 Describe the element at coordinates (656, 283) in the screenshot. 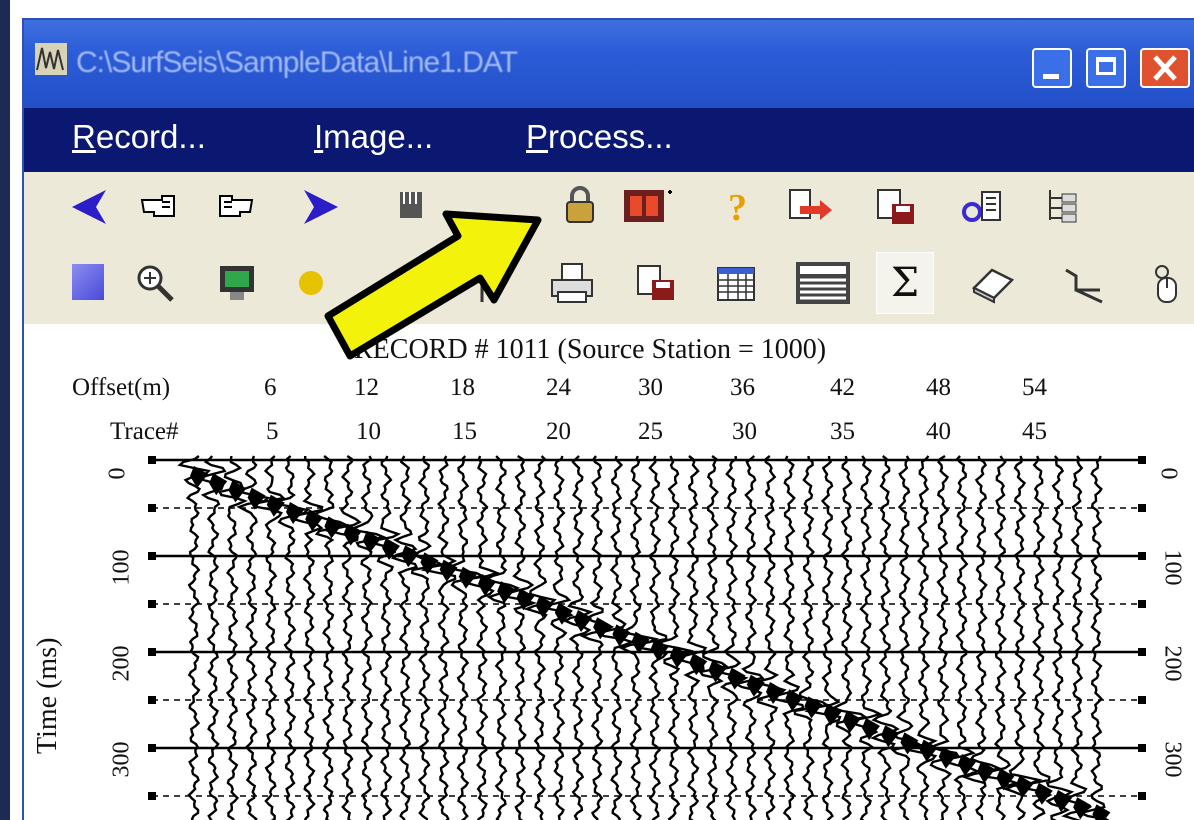

I see `save-button` at that location.